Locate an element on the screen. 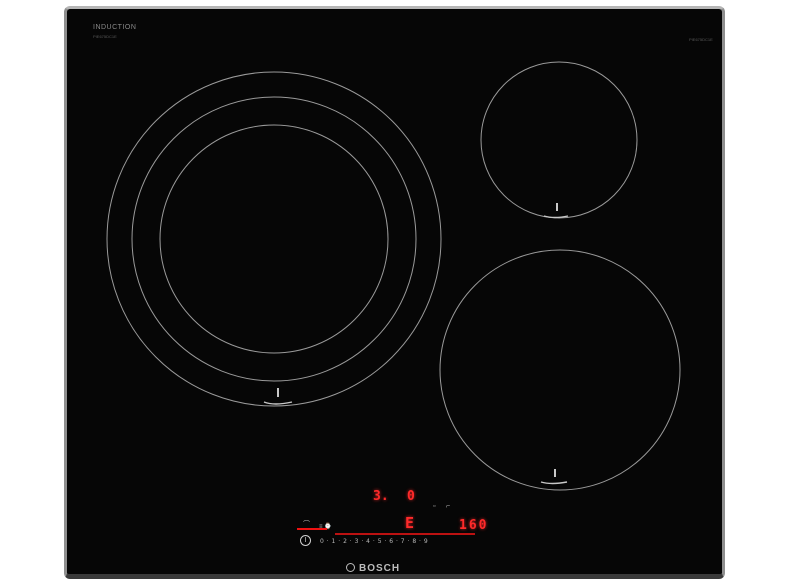  power-icon: I is located at coordinates (305, 540).